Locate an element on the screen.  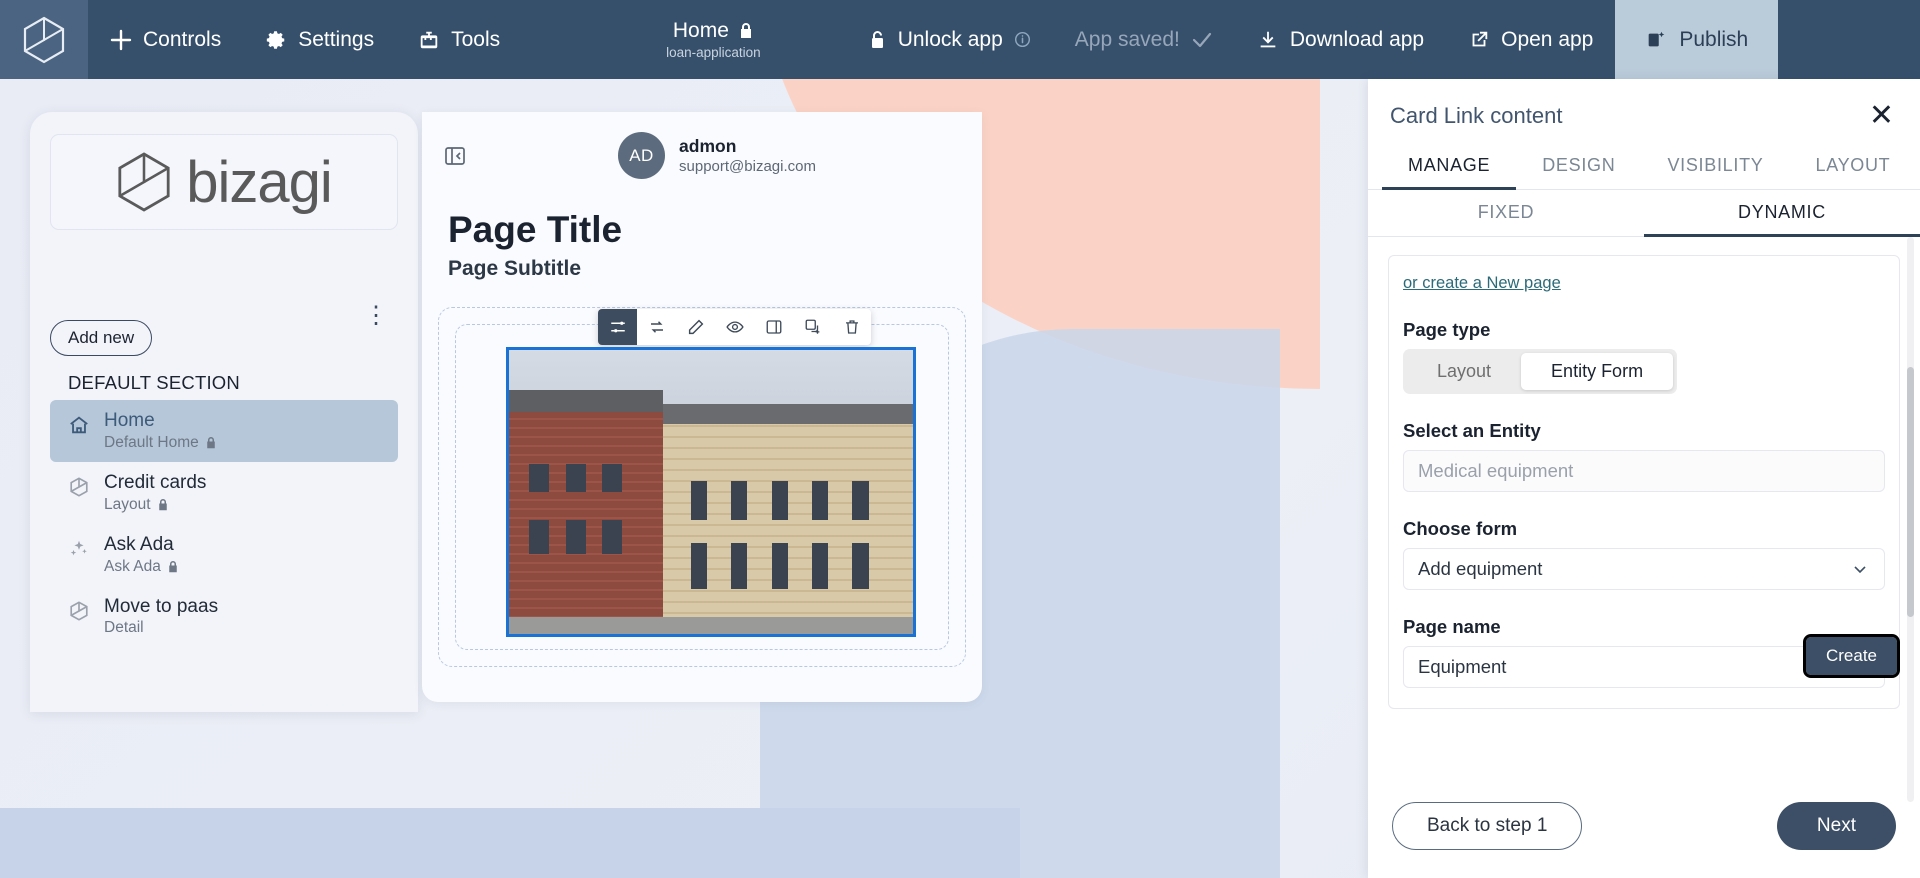
menu-controls: Controls is located at coordinates (165, 39).